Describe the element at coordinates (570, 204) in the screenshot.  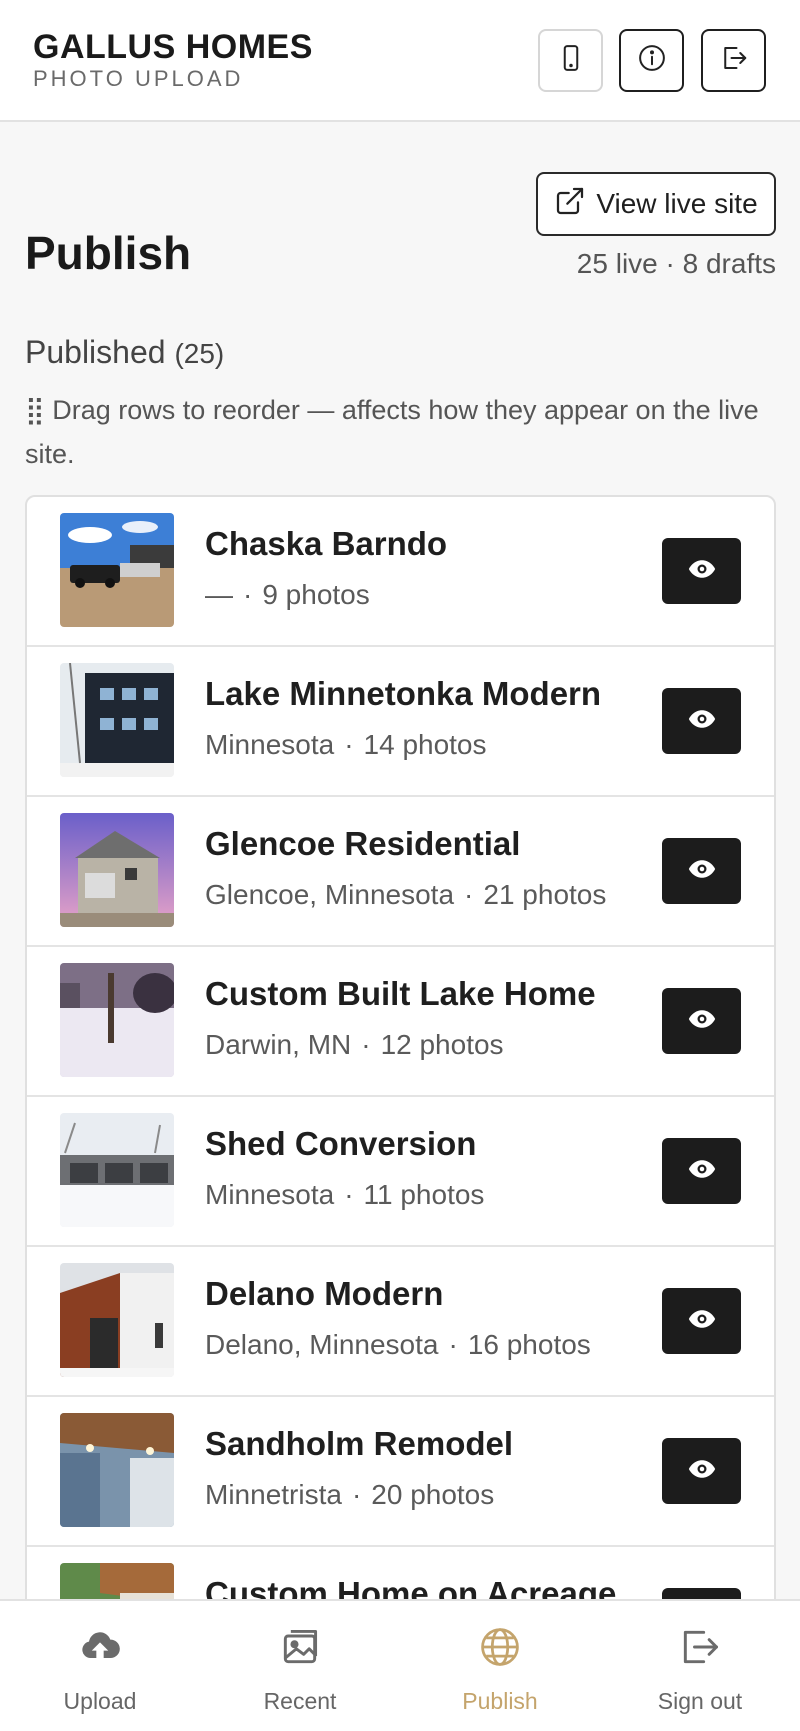
I see `external-link-icon` at that location.